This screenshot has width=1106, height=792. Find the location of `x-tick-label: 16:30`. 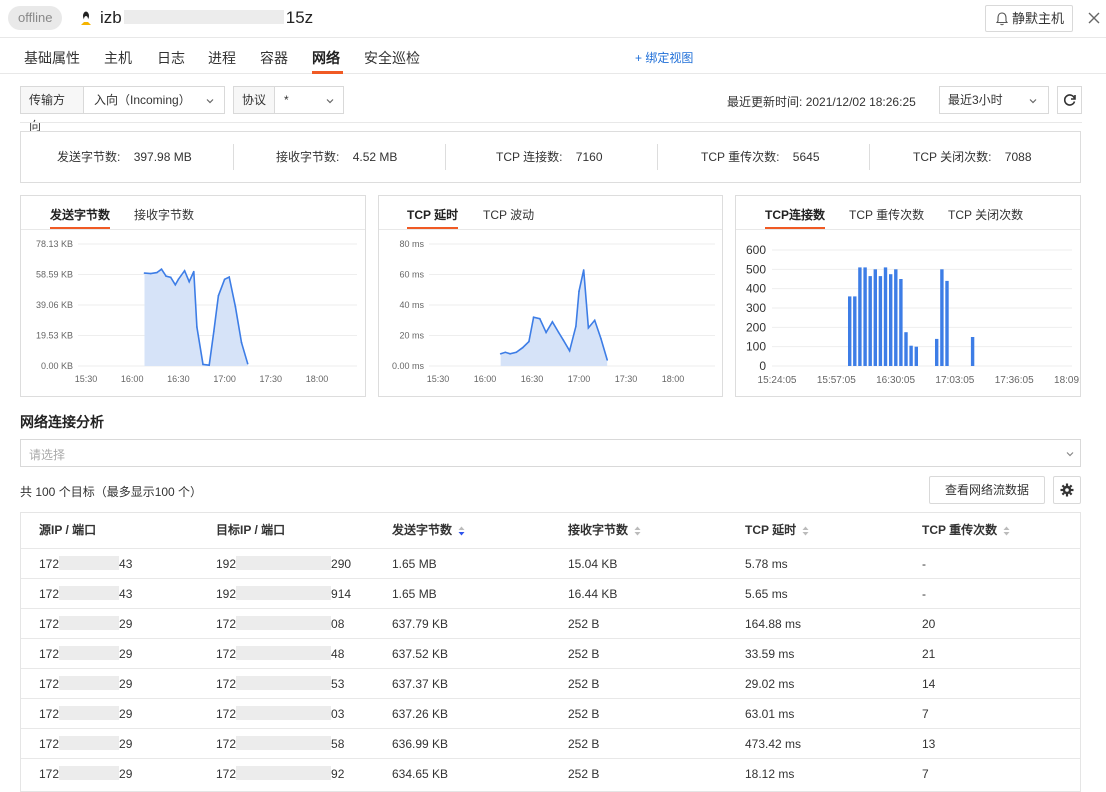

x-tick-label: 16:30 is located at coordinates (532, 379).